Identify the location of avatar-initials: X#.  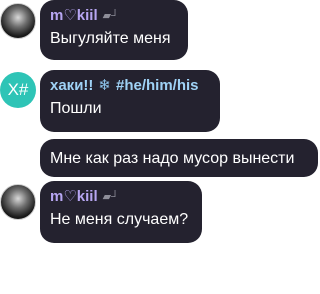
(18, 89).